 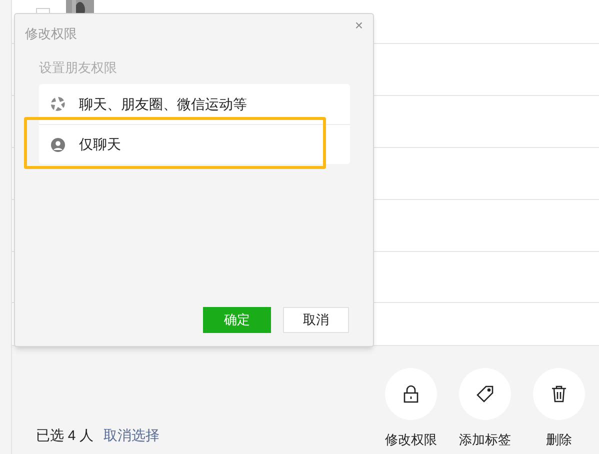 I want to click on checkbox, so click(x=43, y=10).